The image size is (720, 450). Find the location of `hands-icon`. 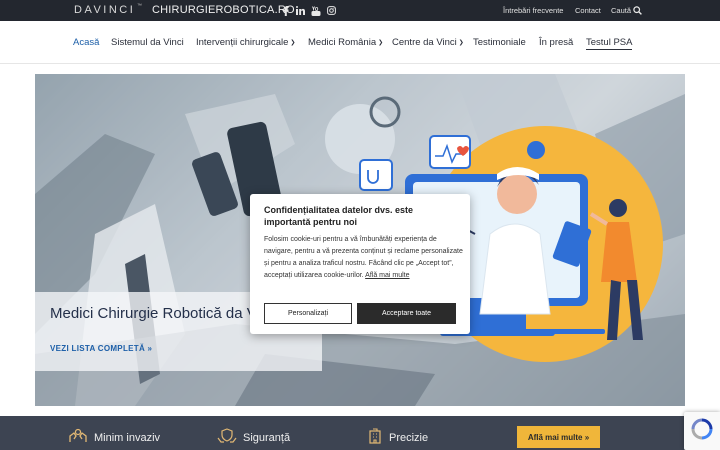

hands-icon is located at coordinates (78, 438).